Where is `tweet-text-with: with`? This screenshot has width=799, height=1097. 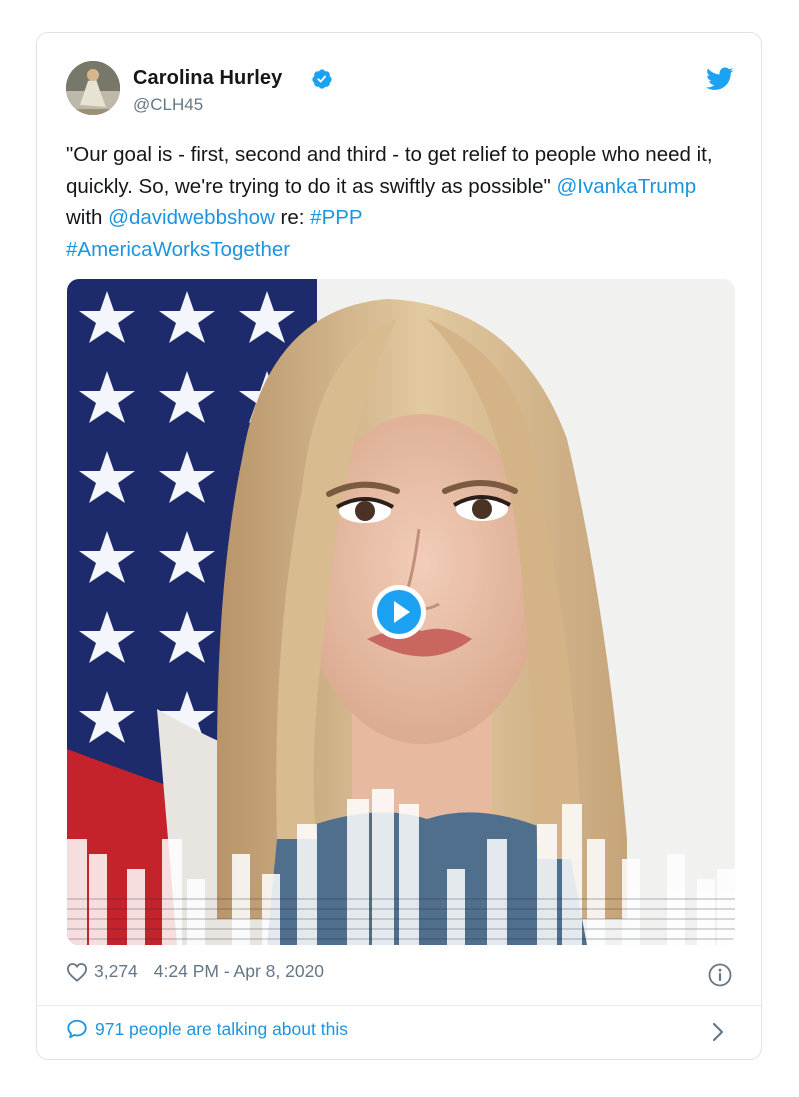 tweet-text-with: with is located at coordinates (87, 217).